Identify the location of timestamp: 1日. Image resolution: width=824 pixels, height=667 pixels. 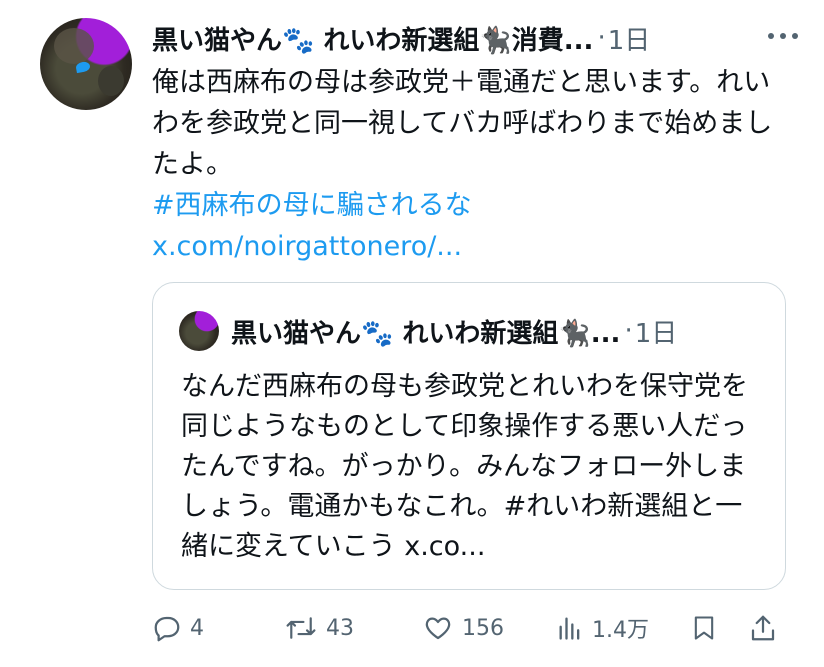
(629, 38).